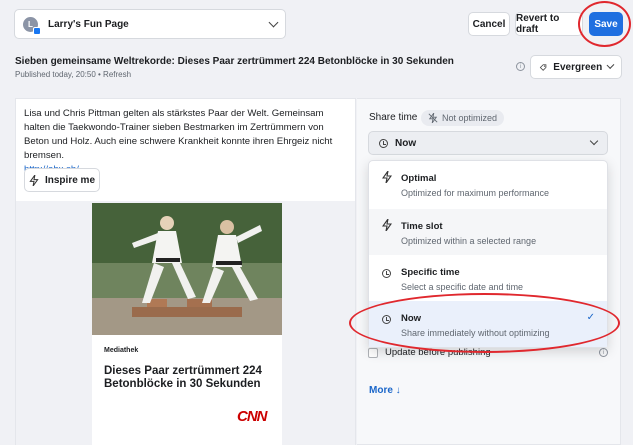 The height and width of the screenshot is (445, 633). Describe the element at coordinates (70, 180) in the screenshot. I see `inspire-me-label: Inspire me` at that location.